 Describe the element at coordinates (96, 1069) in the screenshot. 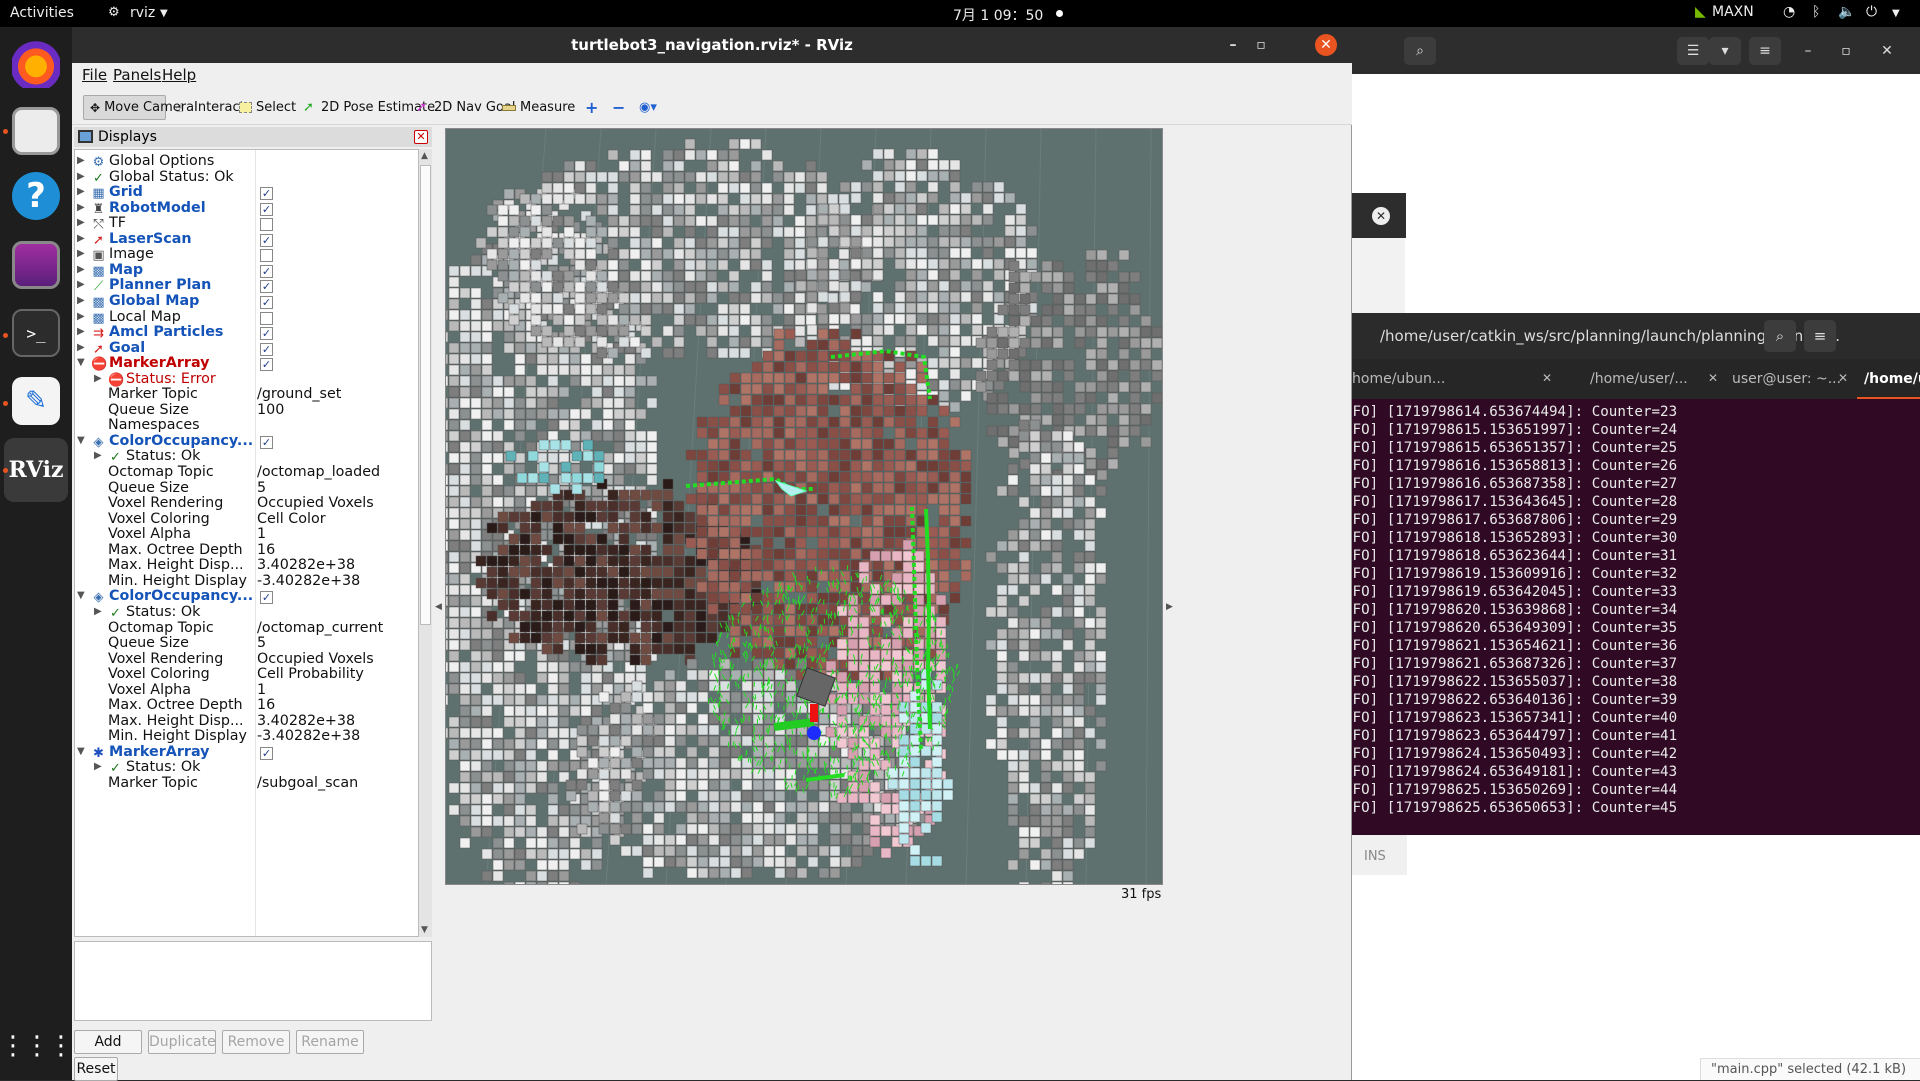

I see `reset-button: Reset` at that location.